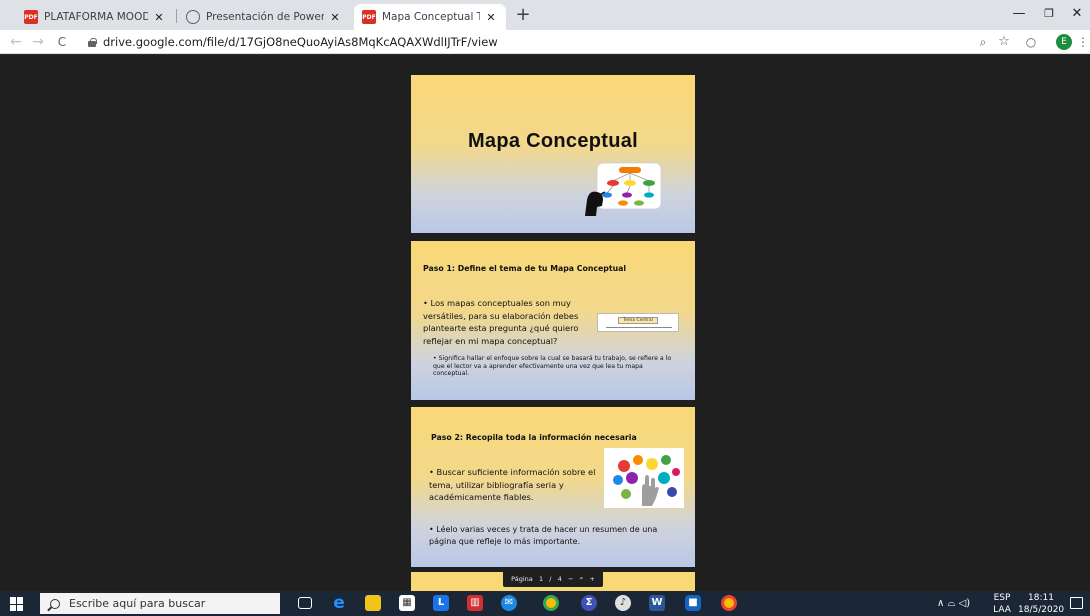 This screenshot has height=616, width=1090. What do you see at coordinates (1041, 610) in the screenshot?
I see `clock-date: 18/5/2020` at bounding box center [1041, 610].